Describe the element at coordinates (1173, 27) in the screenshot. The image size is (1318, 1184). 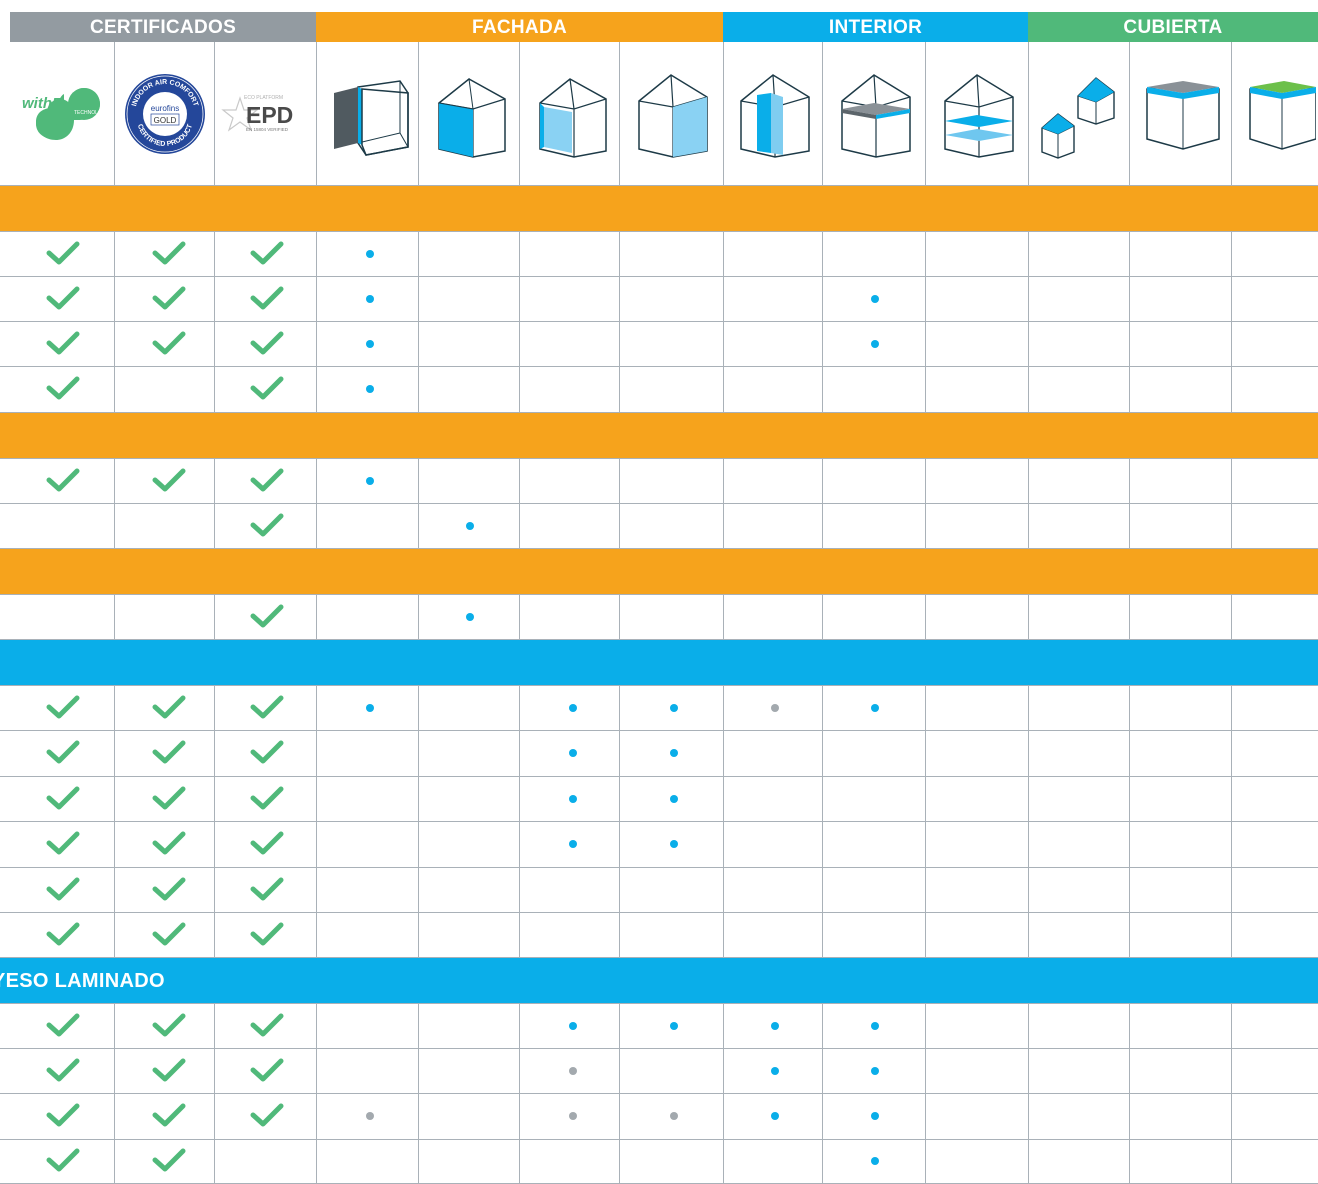
I see `band-cubierta: CUBIERTA` at that location.